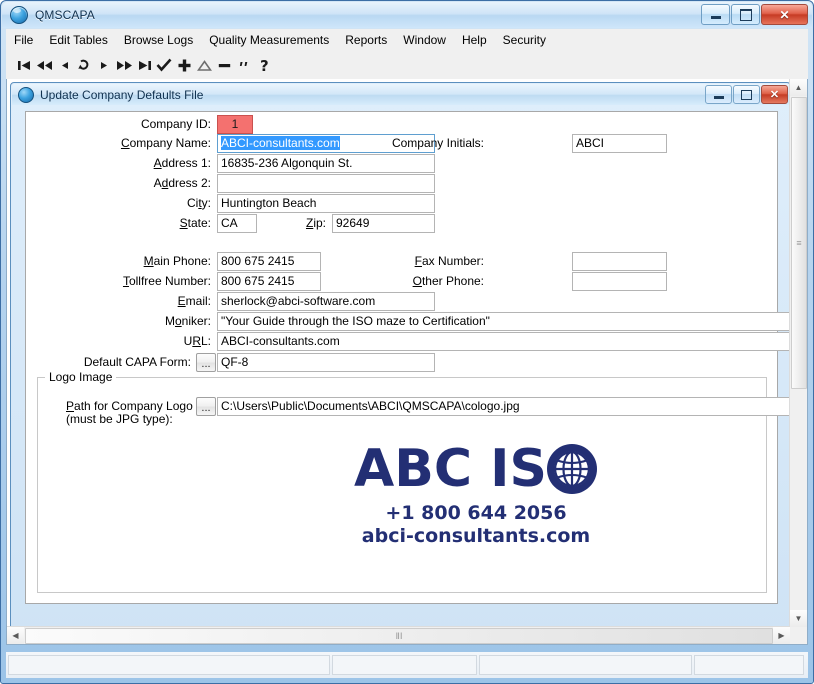  What do you see at coordinates (718, 97) in the screenshot?
I see `child-minimize-icon` at bounding box center [718, 97].